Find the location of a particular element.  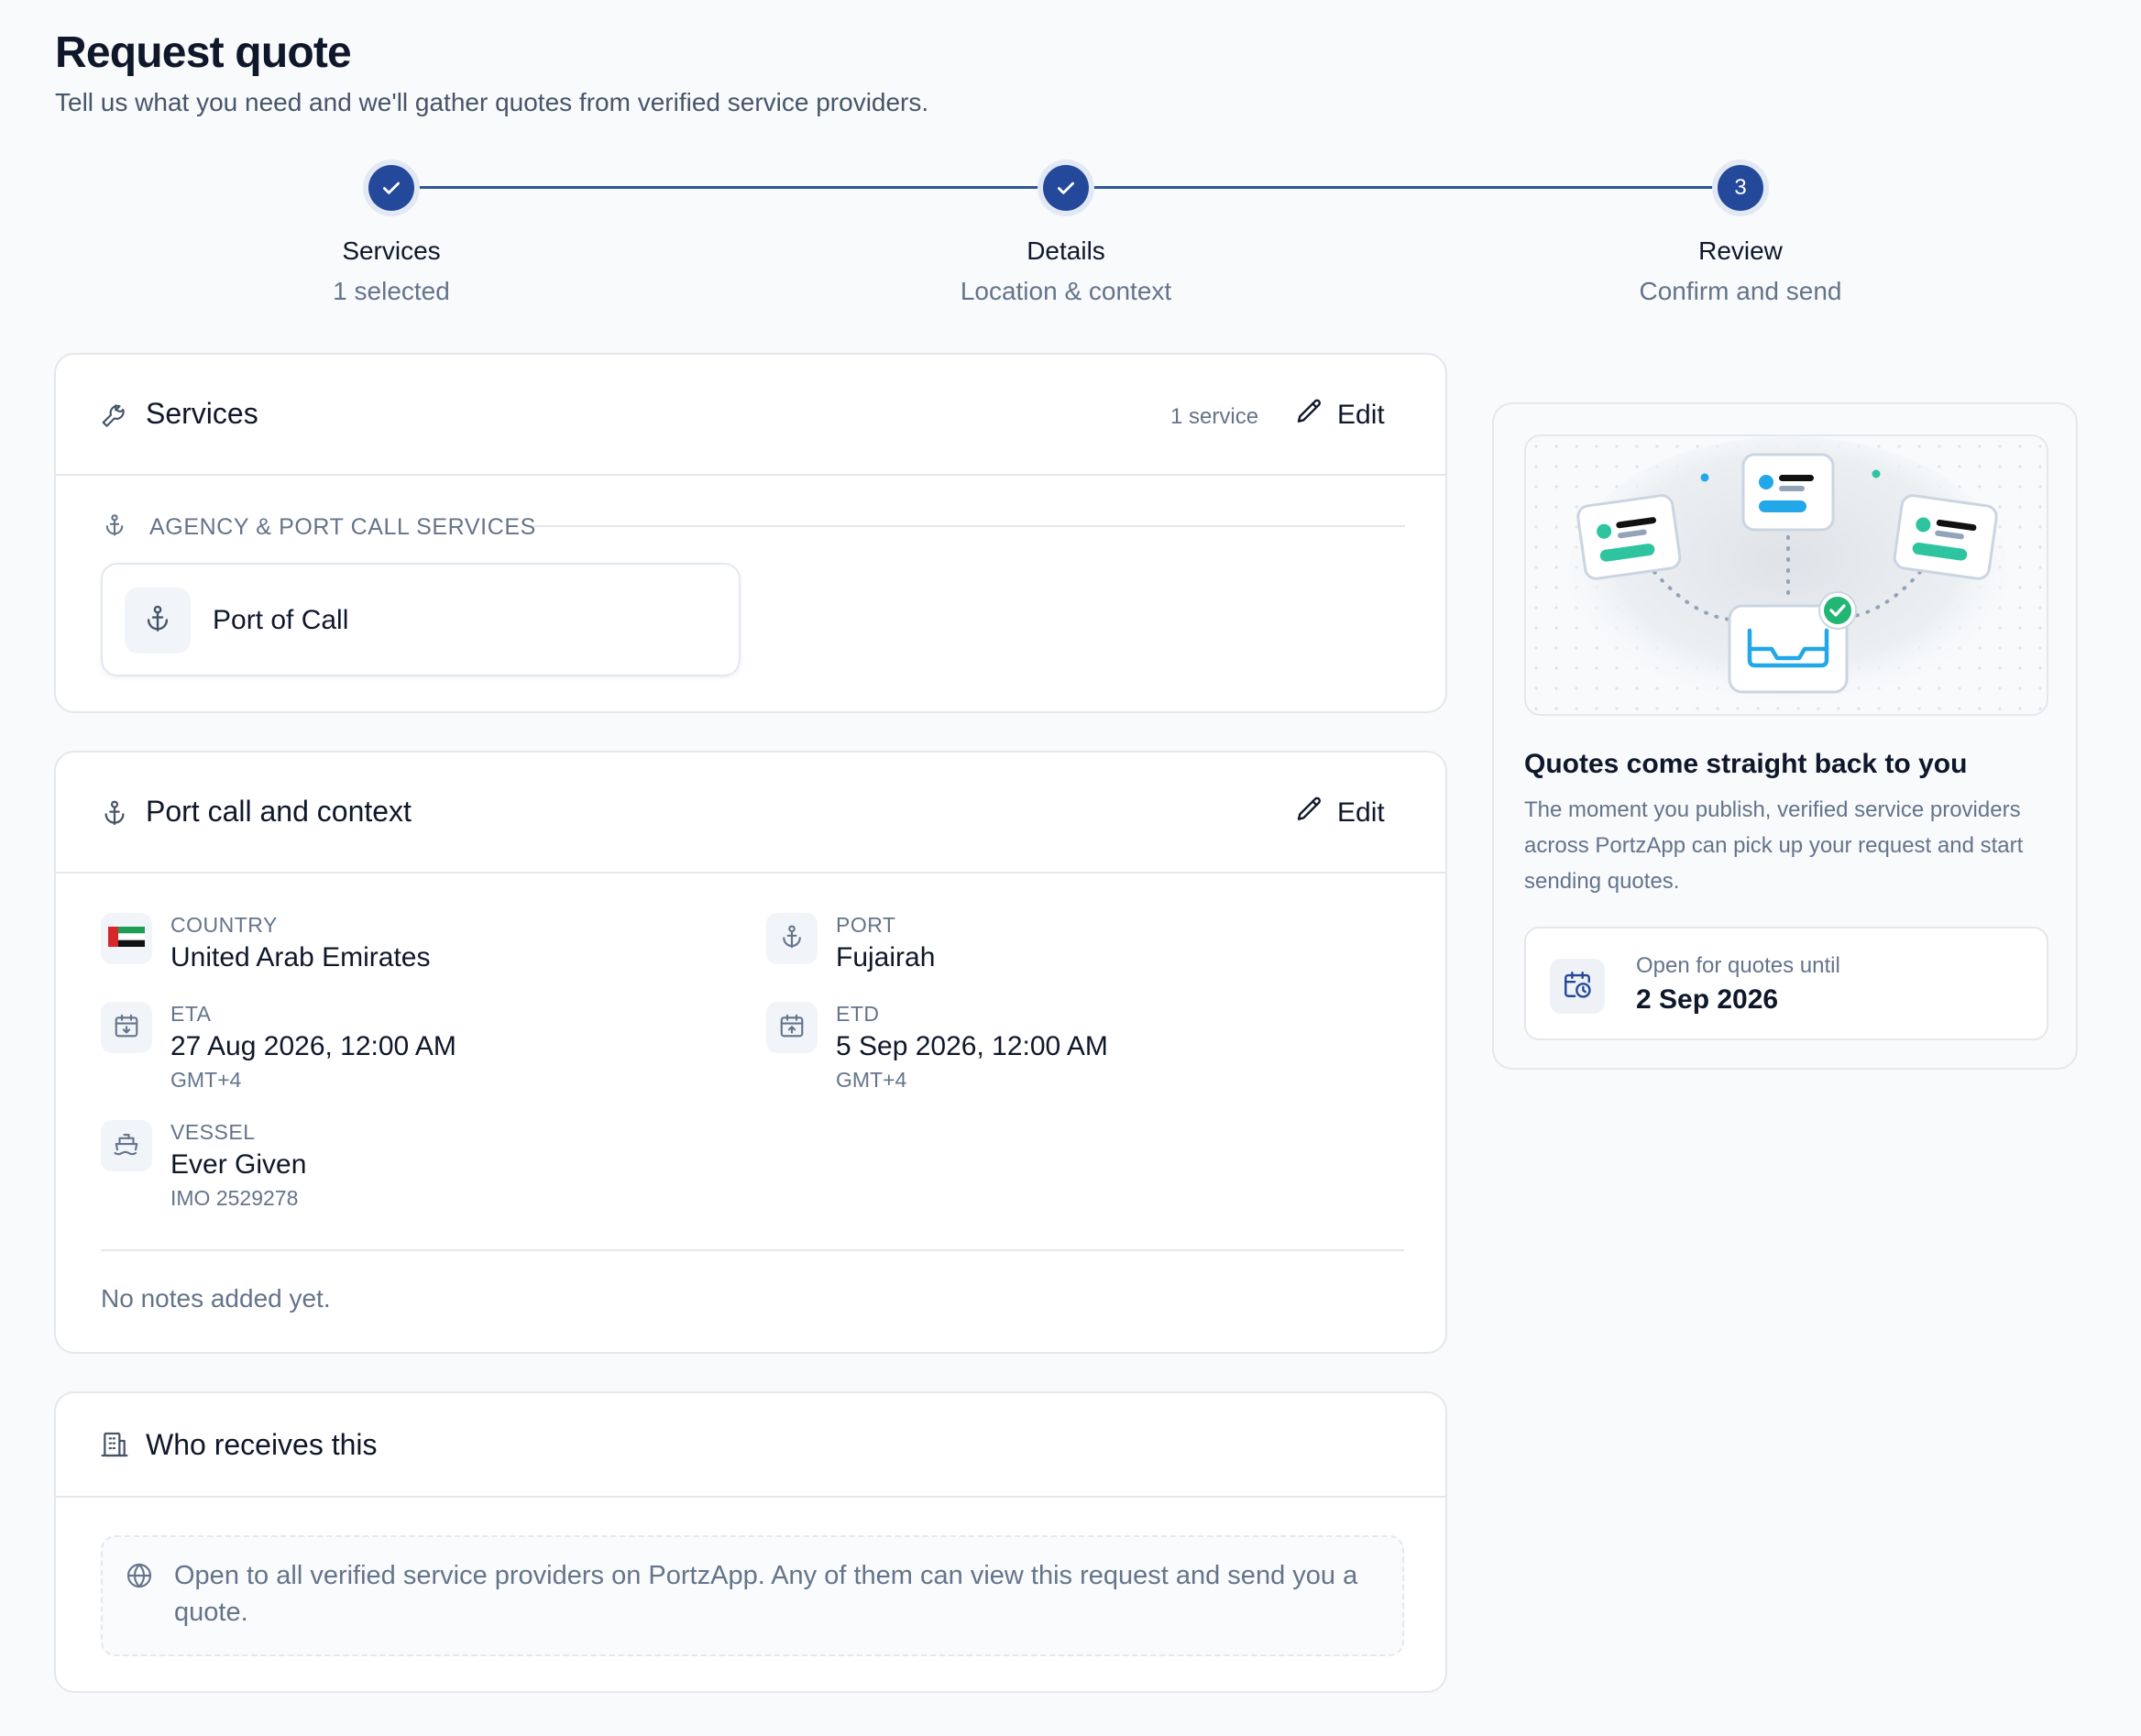

step-review-number: 3 is located at coordinates (1741, 188).